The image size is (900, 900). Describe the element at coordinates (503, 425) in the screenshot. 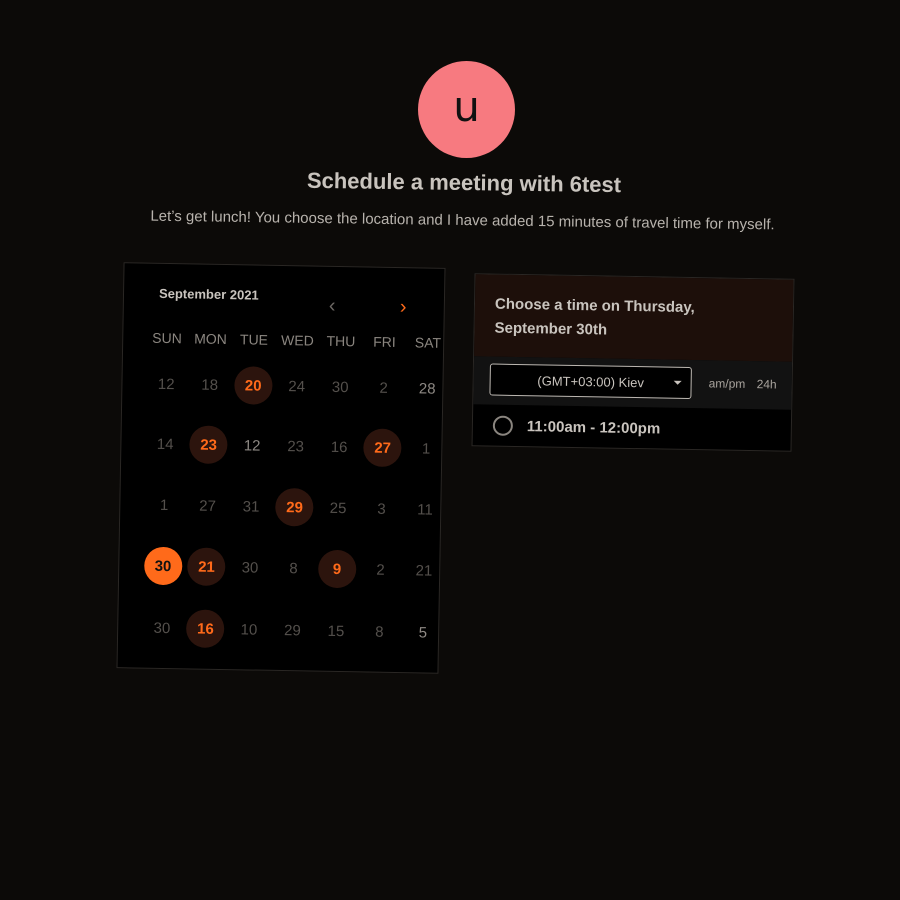

I see `radio-button` at that location.